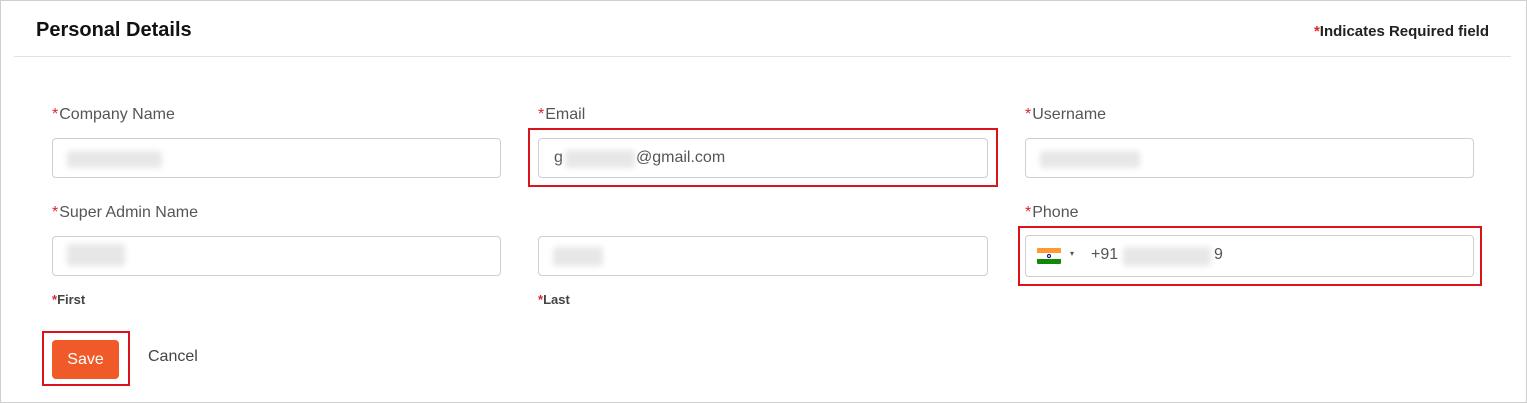  Describe the element at coordinates (1055, 212) in the screenshot. I see `phone-label-text: Phone` at that location.